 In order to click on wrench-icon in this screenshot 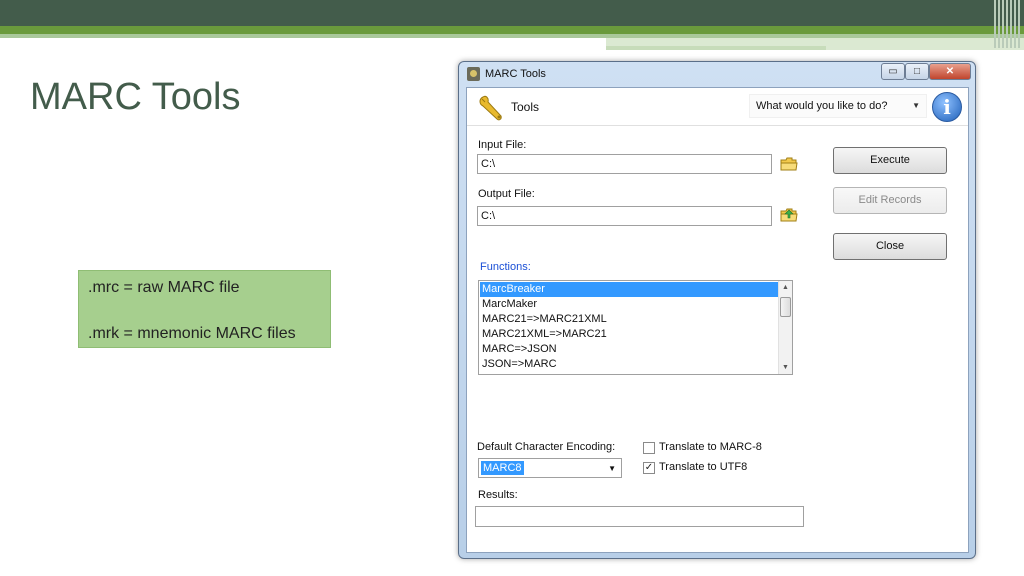, I will do `click(492, 107)`.